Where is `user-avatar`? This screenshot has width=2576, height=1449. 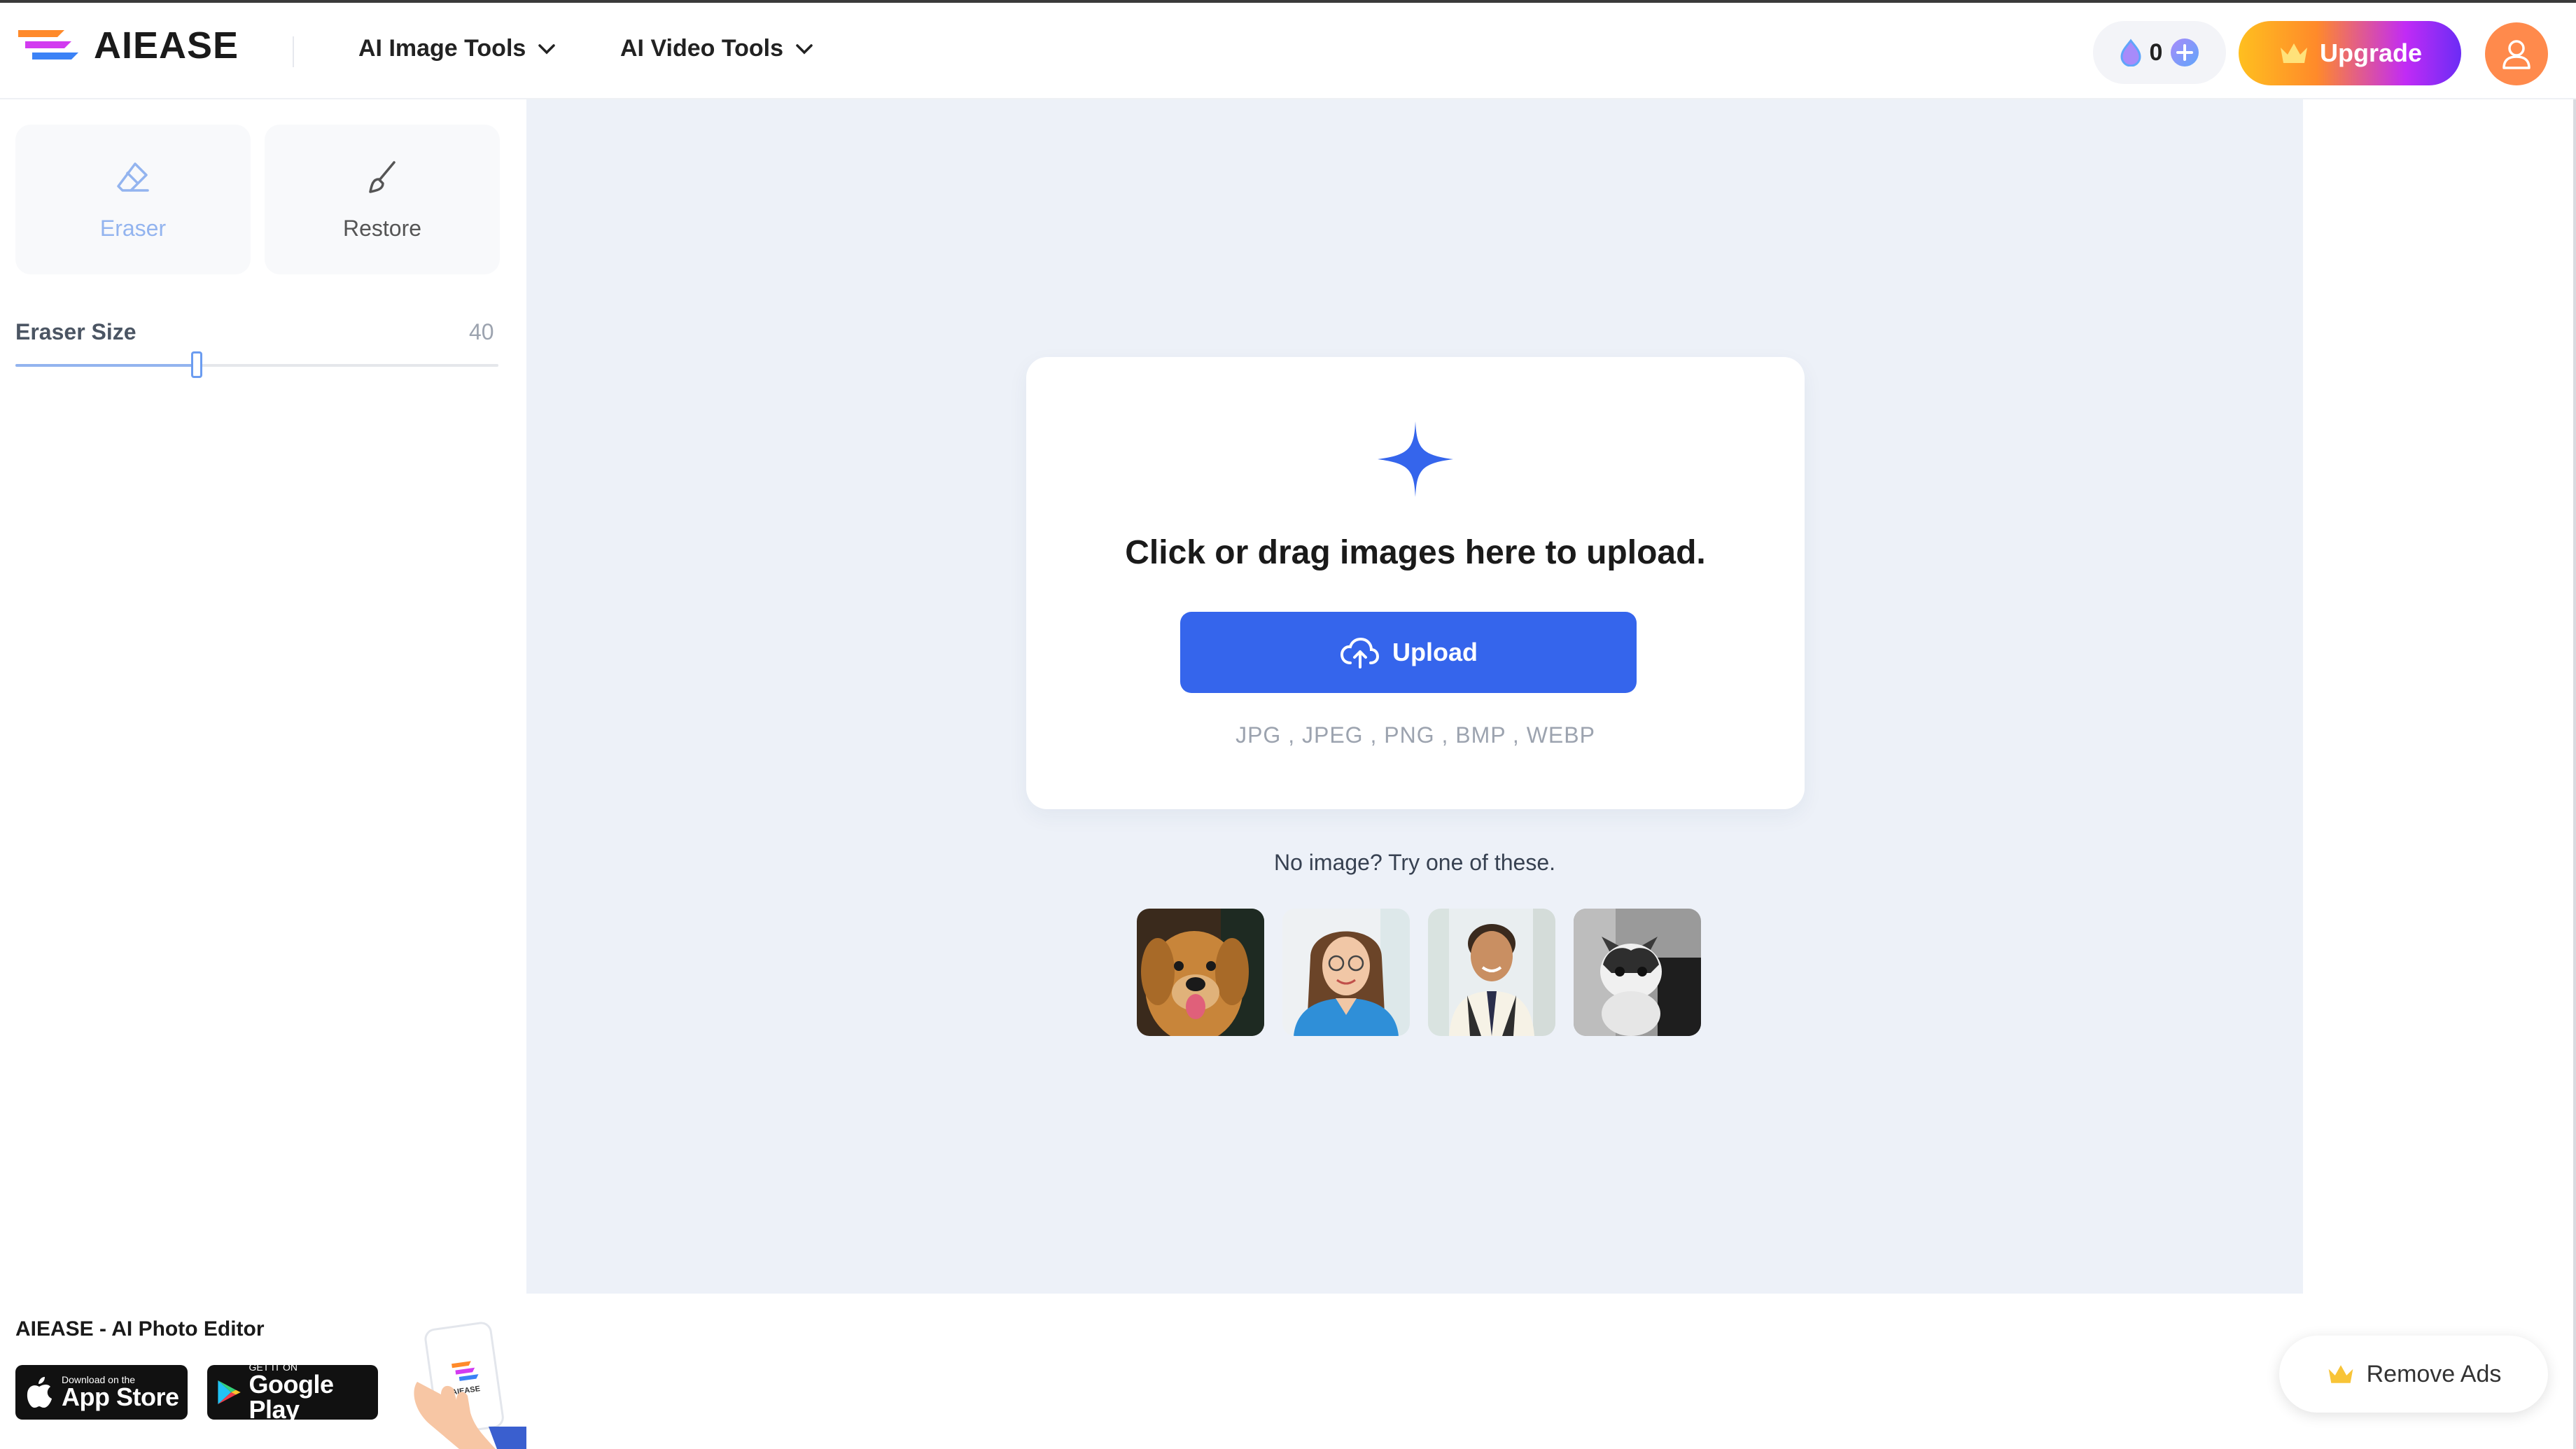 user-avatar is located at coordinates (2516, 53).